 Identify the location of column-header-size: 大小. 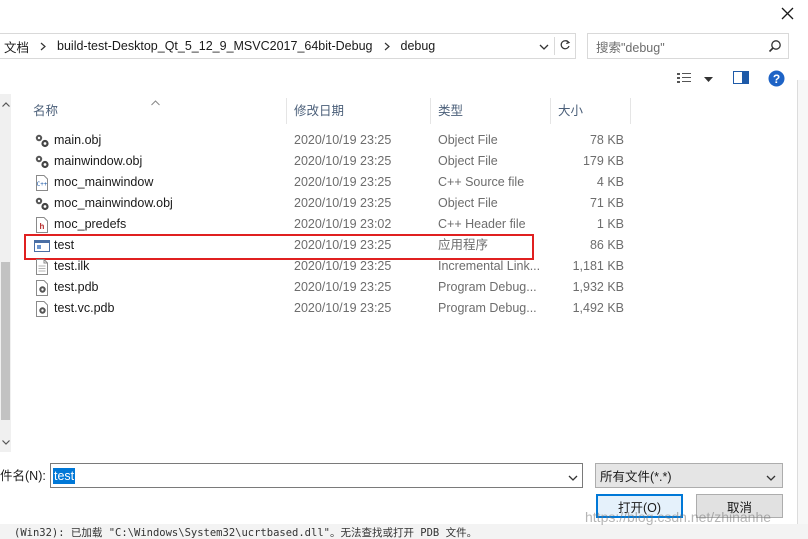
(591, 111).